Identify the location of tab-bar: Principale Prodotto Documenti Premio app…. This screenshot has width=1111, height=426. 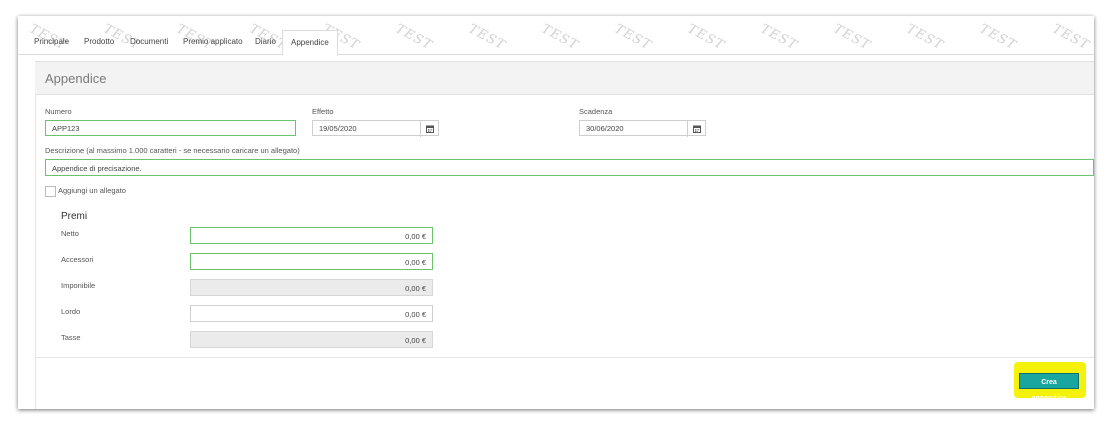
(556, 43).